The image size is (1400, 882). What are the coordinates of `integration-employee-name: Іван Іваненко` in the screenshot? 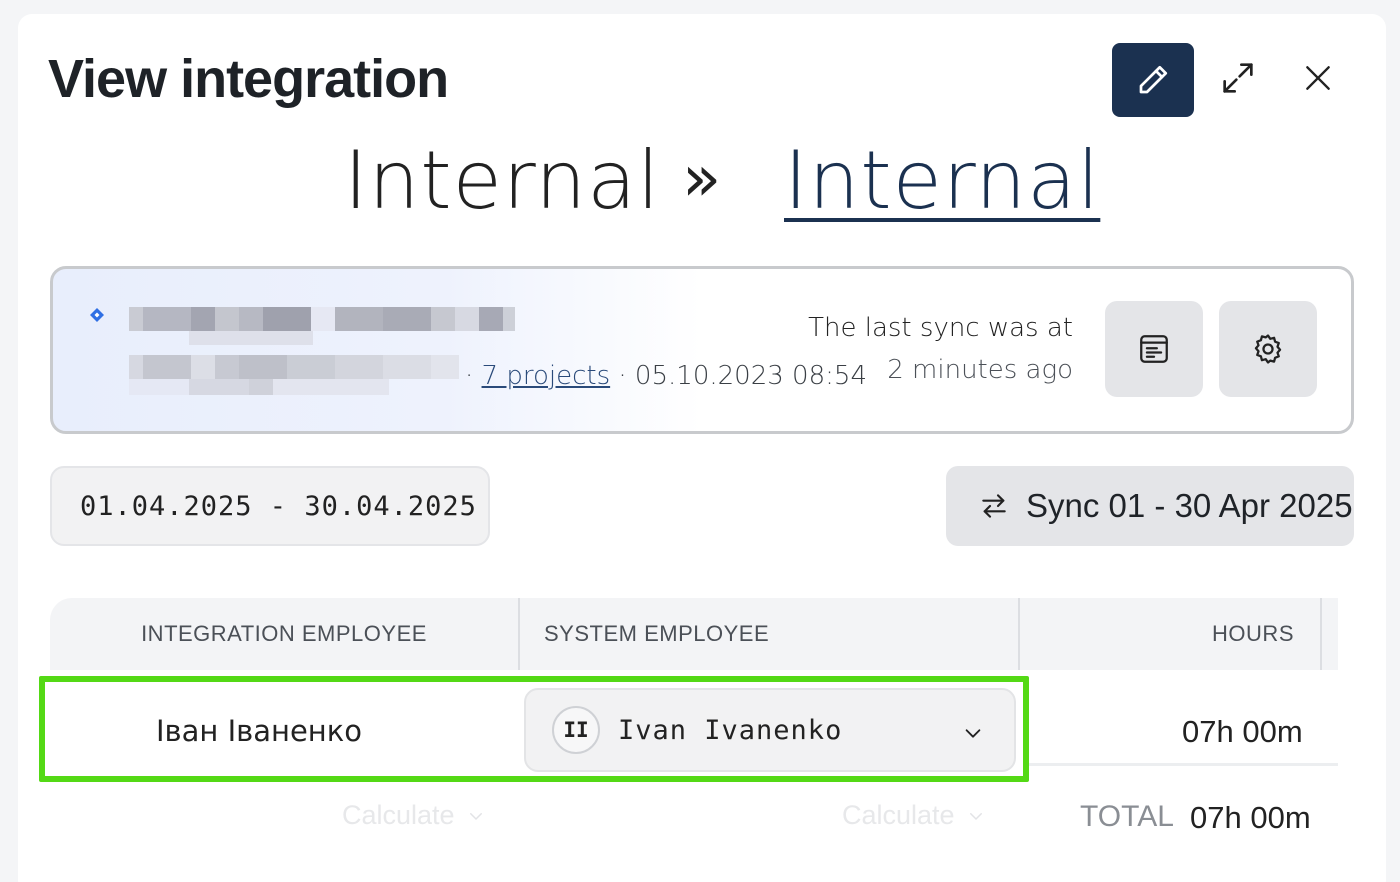 It's located at (259, 731).